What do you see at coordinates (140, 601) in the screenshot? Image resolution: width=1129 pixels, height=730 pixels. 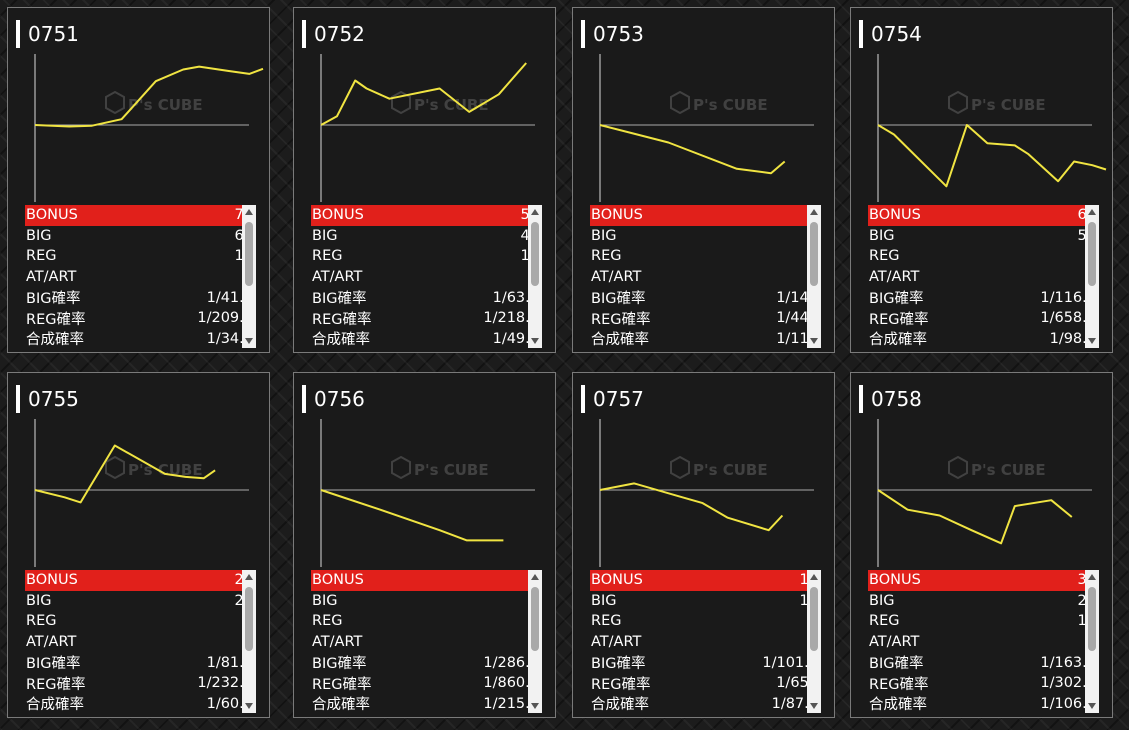 I see `stats-row-big: BIG20` at bounding box center [140, 601].